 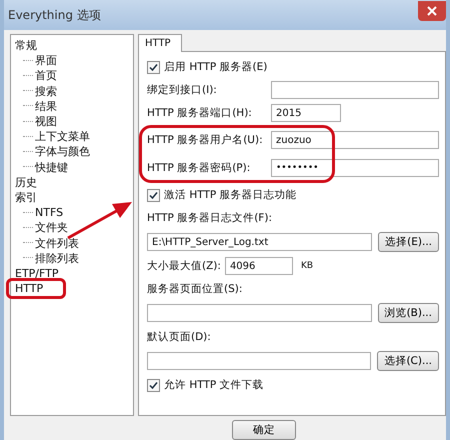 I want to click on tab: HTTP, so click(x=160, y=43).